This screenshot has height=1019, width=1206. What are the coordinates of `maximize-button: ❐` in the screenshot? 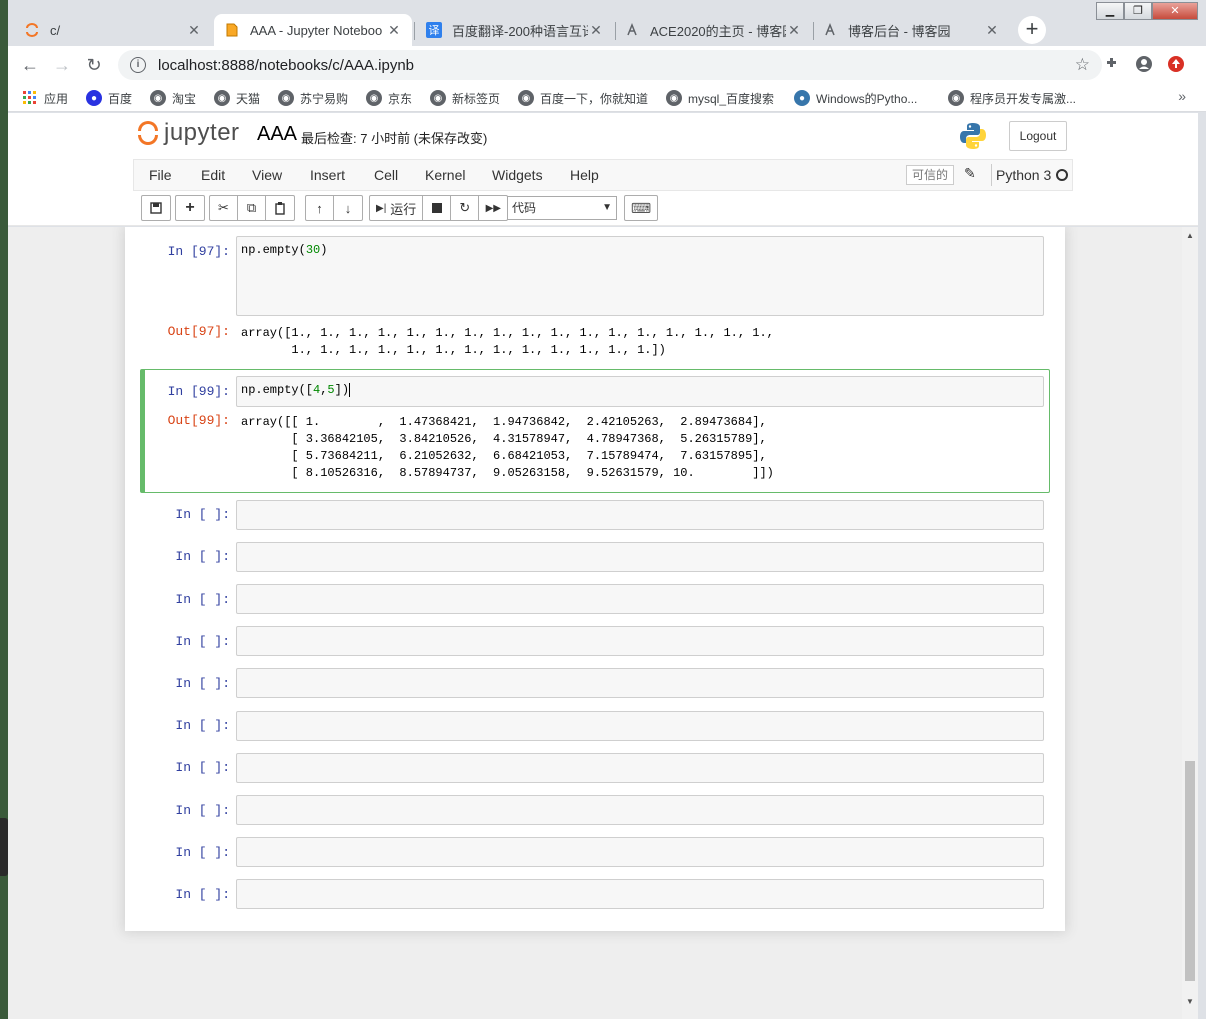 It's located at (1138, 11).